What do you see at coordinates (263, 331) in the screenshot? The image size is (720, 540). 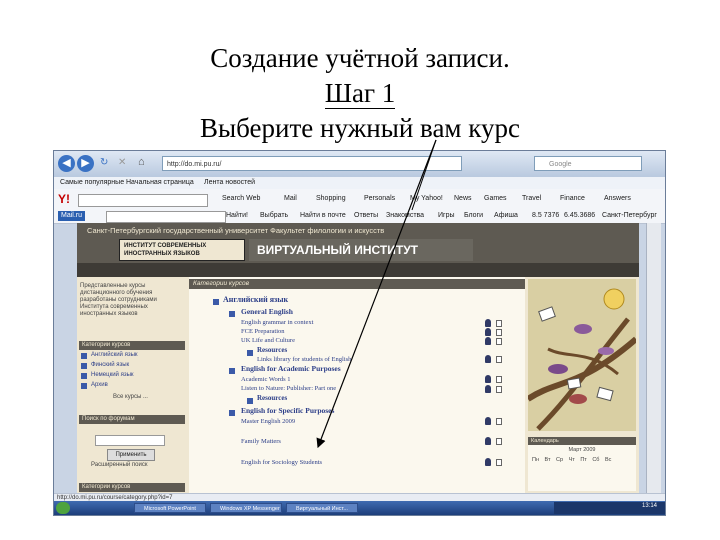 I see `course-fce: FCE Preparation` at bounding box center [263, 331].